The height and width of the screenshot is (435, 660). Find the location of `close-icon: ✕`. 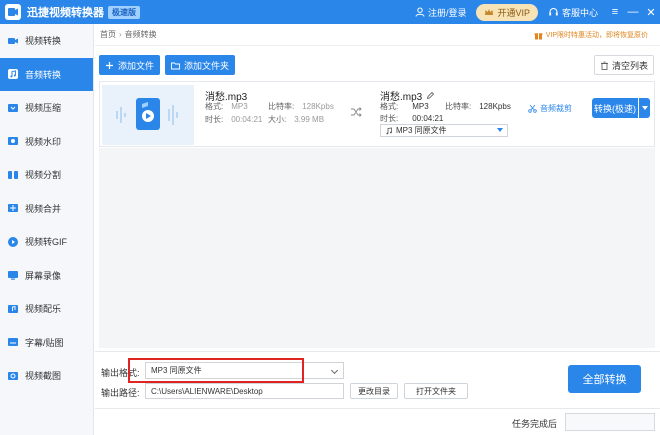

close-icon: ✕ is located at coordinates (651, 12).